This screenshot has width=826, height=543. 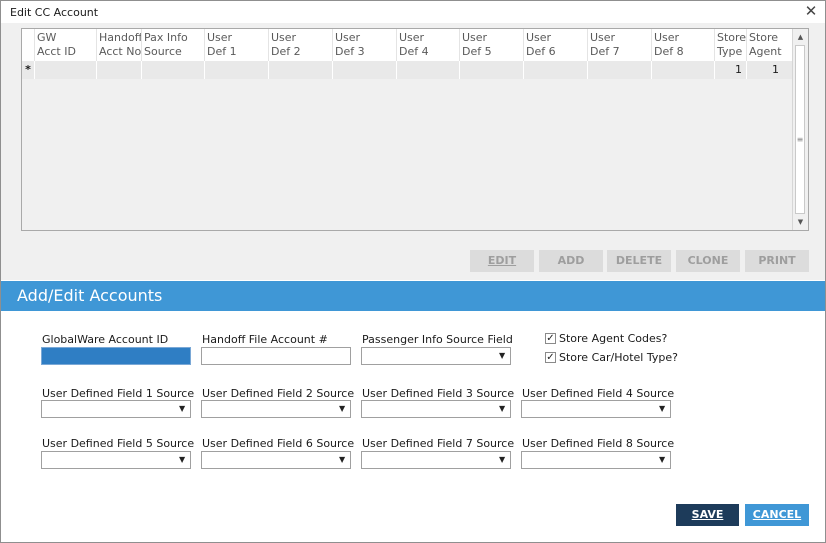 What do you see at coordinates (163, 51) in the screenshot?
I see `column-header-line2: Source` at bounding box center [163, 51].